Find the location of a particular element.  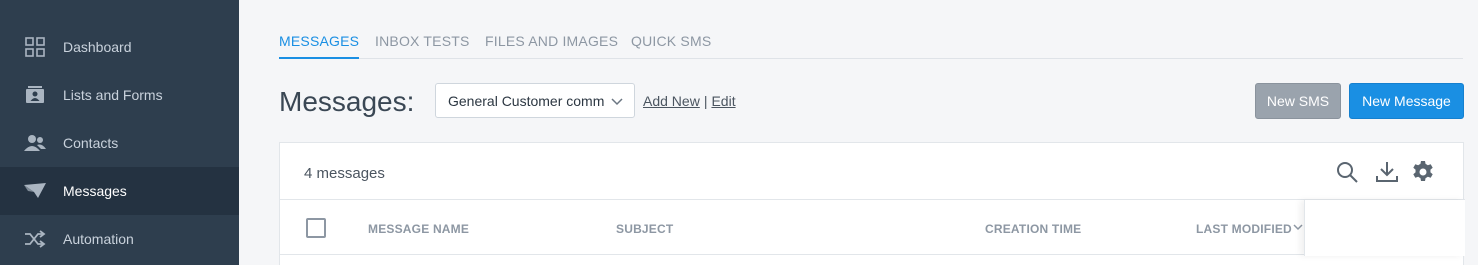

search-icon is located at coordinates (1347, 172).